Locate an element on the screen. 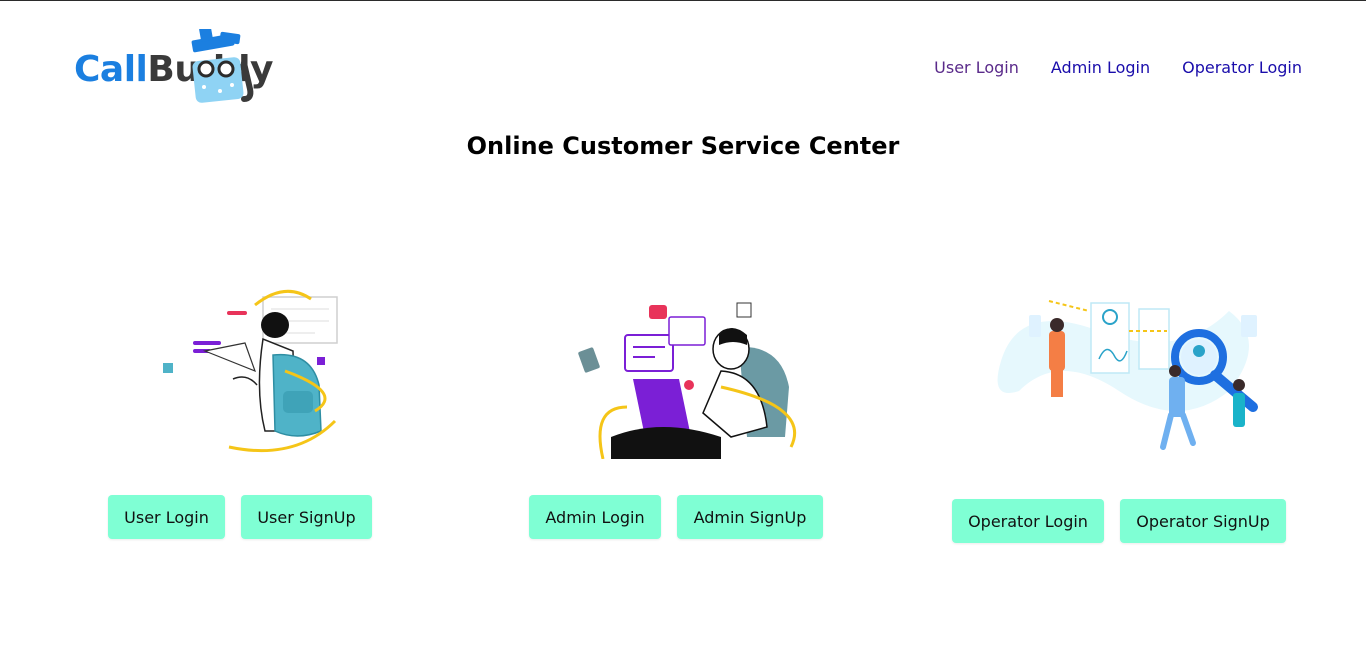 The height and width of the screenshot is (653, 1366). operator-card: Operator Login Operator SignUp is located at coordinates (1119, 412).